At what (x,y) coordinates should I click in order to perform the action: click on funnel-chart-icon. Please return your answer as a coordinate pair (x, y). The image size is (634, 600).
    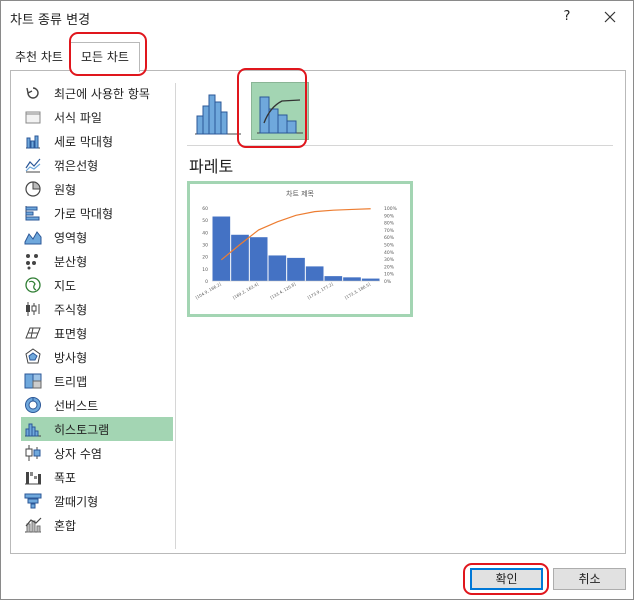
    Looking at the image, I should click on (33, 501).